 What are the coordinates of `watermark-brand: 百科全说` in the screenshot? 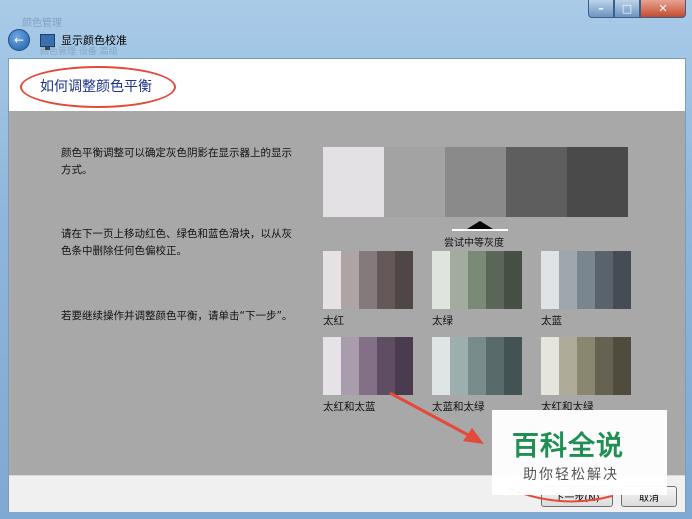 It's located at (568, 446).